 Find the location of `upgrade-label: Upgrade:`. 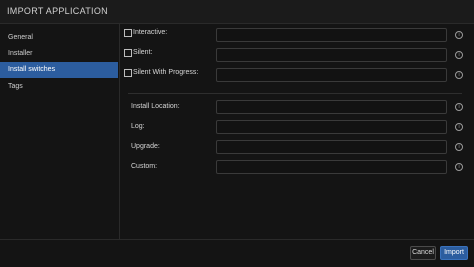

upgrade-label: Upgrade: is located at coordinates (145, 146).